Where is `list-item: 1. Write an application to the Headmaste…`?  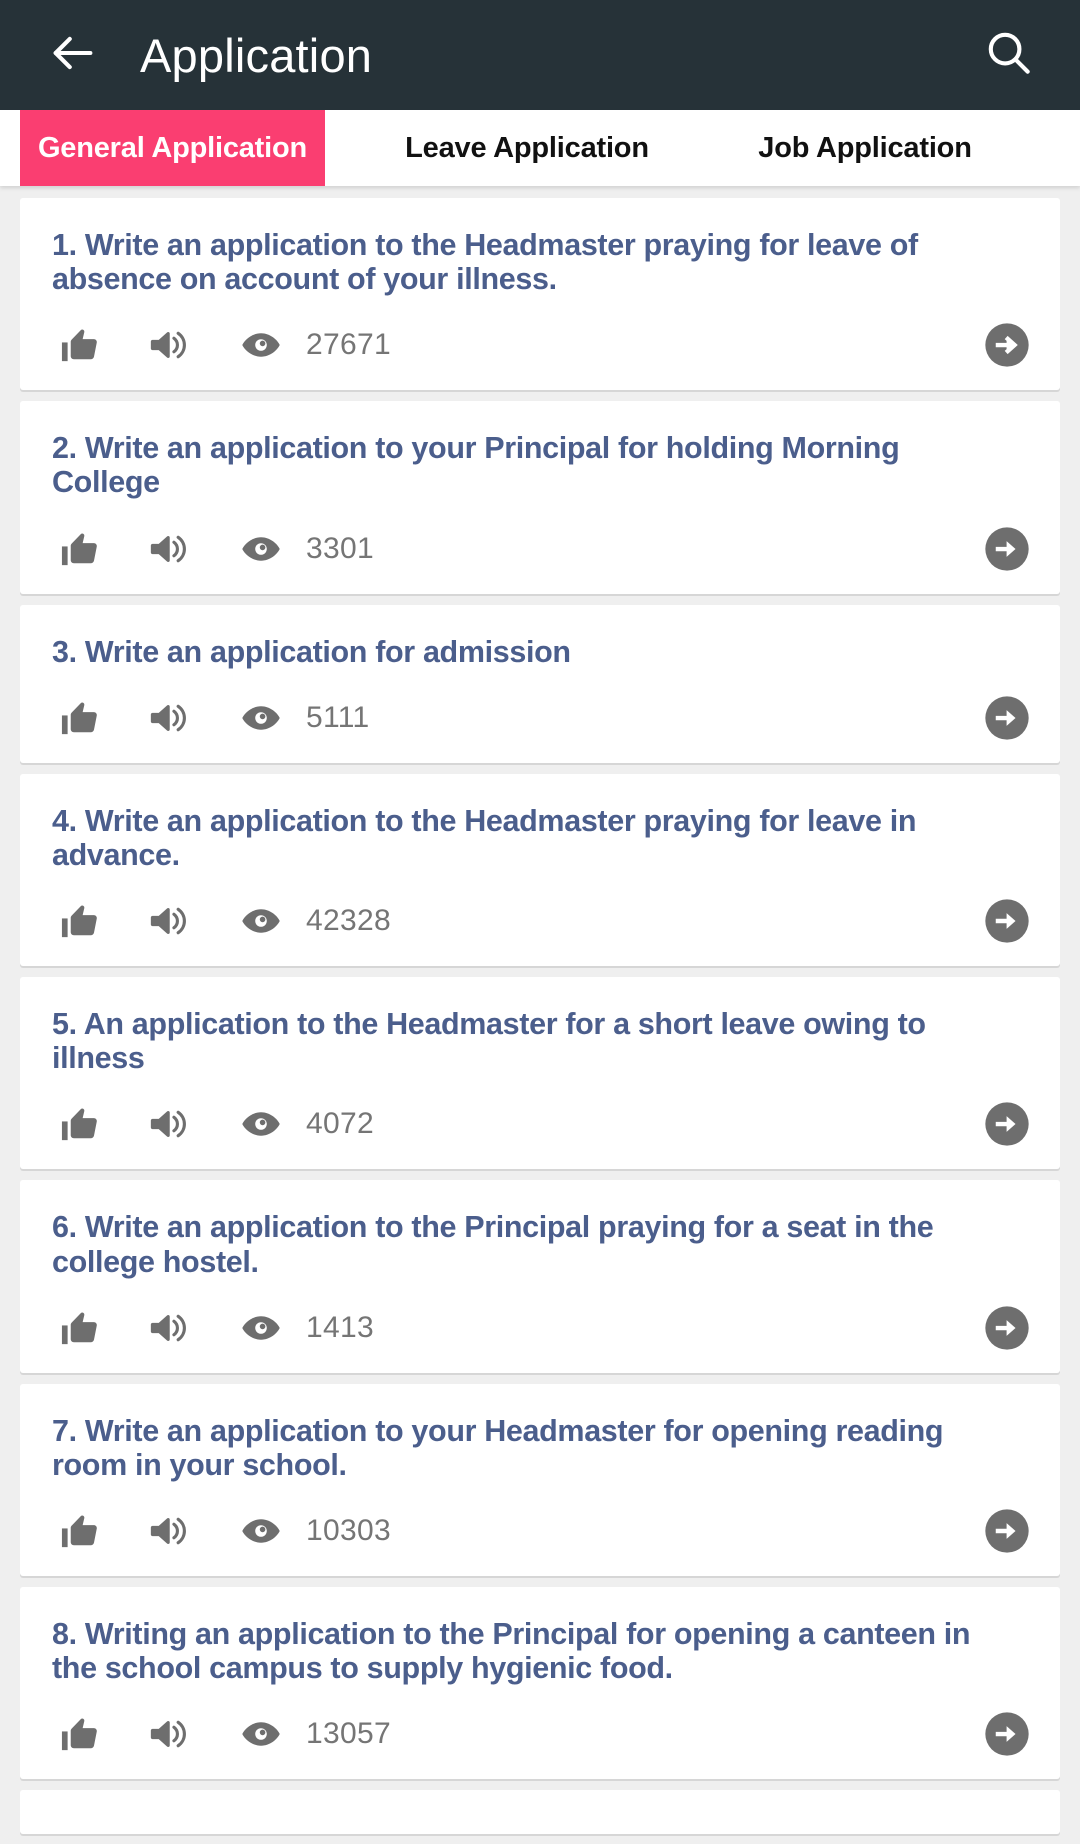
list-item: 1. Write an application to the Headmaste… is located at coordinates (540, 294).